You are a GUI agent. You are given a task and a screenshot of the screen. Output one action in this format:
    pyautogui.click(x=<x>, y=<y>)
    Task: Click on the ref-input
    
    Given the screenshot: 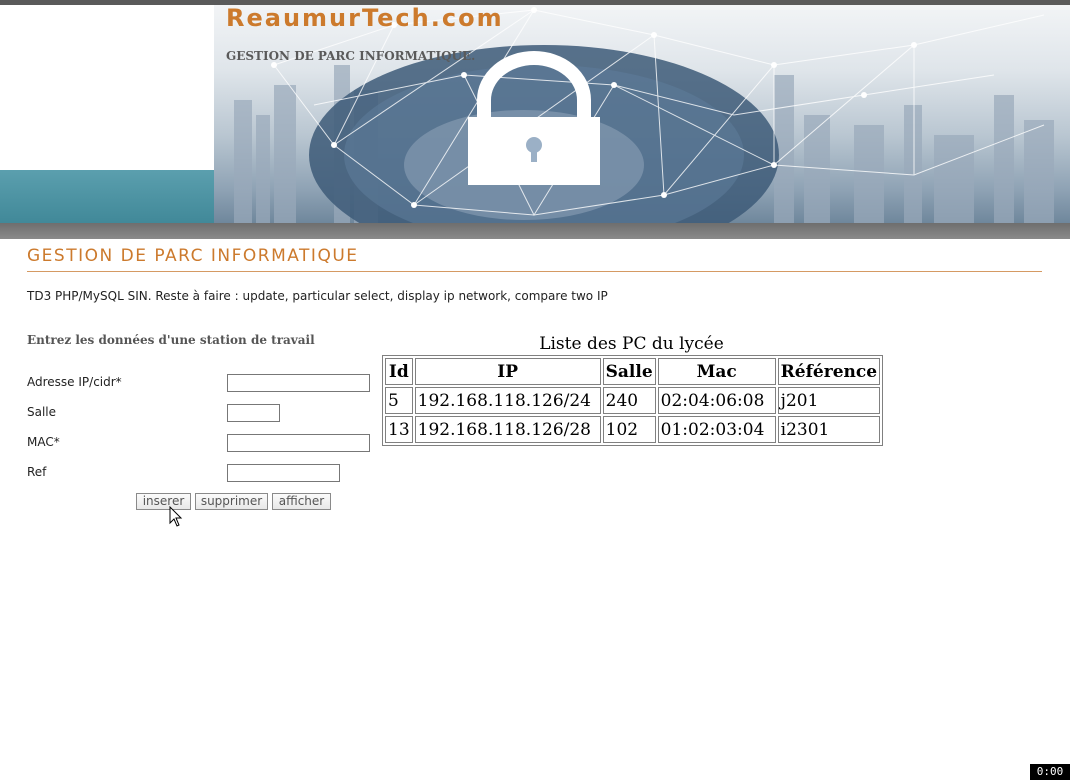 What is the action you would take?
    pyautogui.click(x=283, y=473)
    